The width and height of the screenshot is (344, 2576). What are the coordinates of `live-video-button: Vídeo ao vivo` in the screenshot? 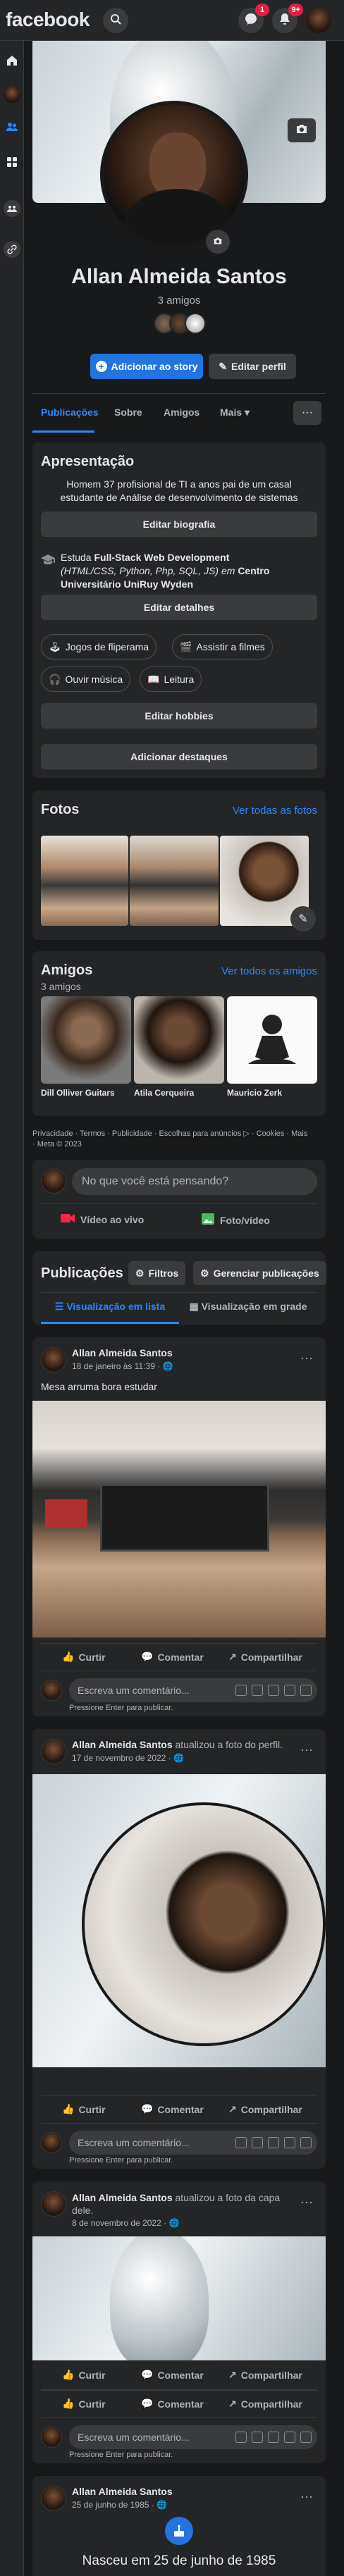 It's located at (103, 1219).